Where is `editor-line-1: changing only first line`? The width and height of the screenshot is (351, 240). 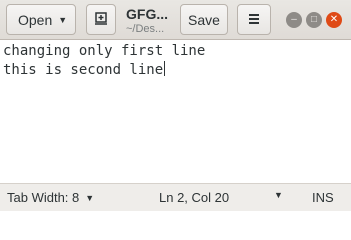 editor-line-1: changing only first line is located at coordinates (175, 51).